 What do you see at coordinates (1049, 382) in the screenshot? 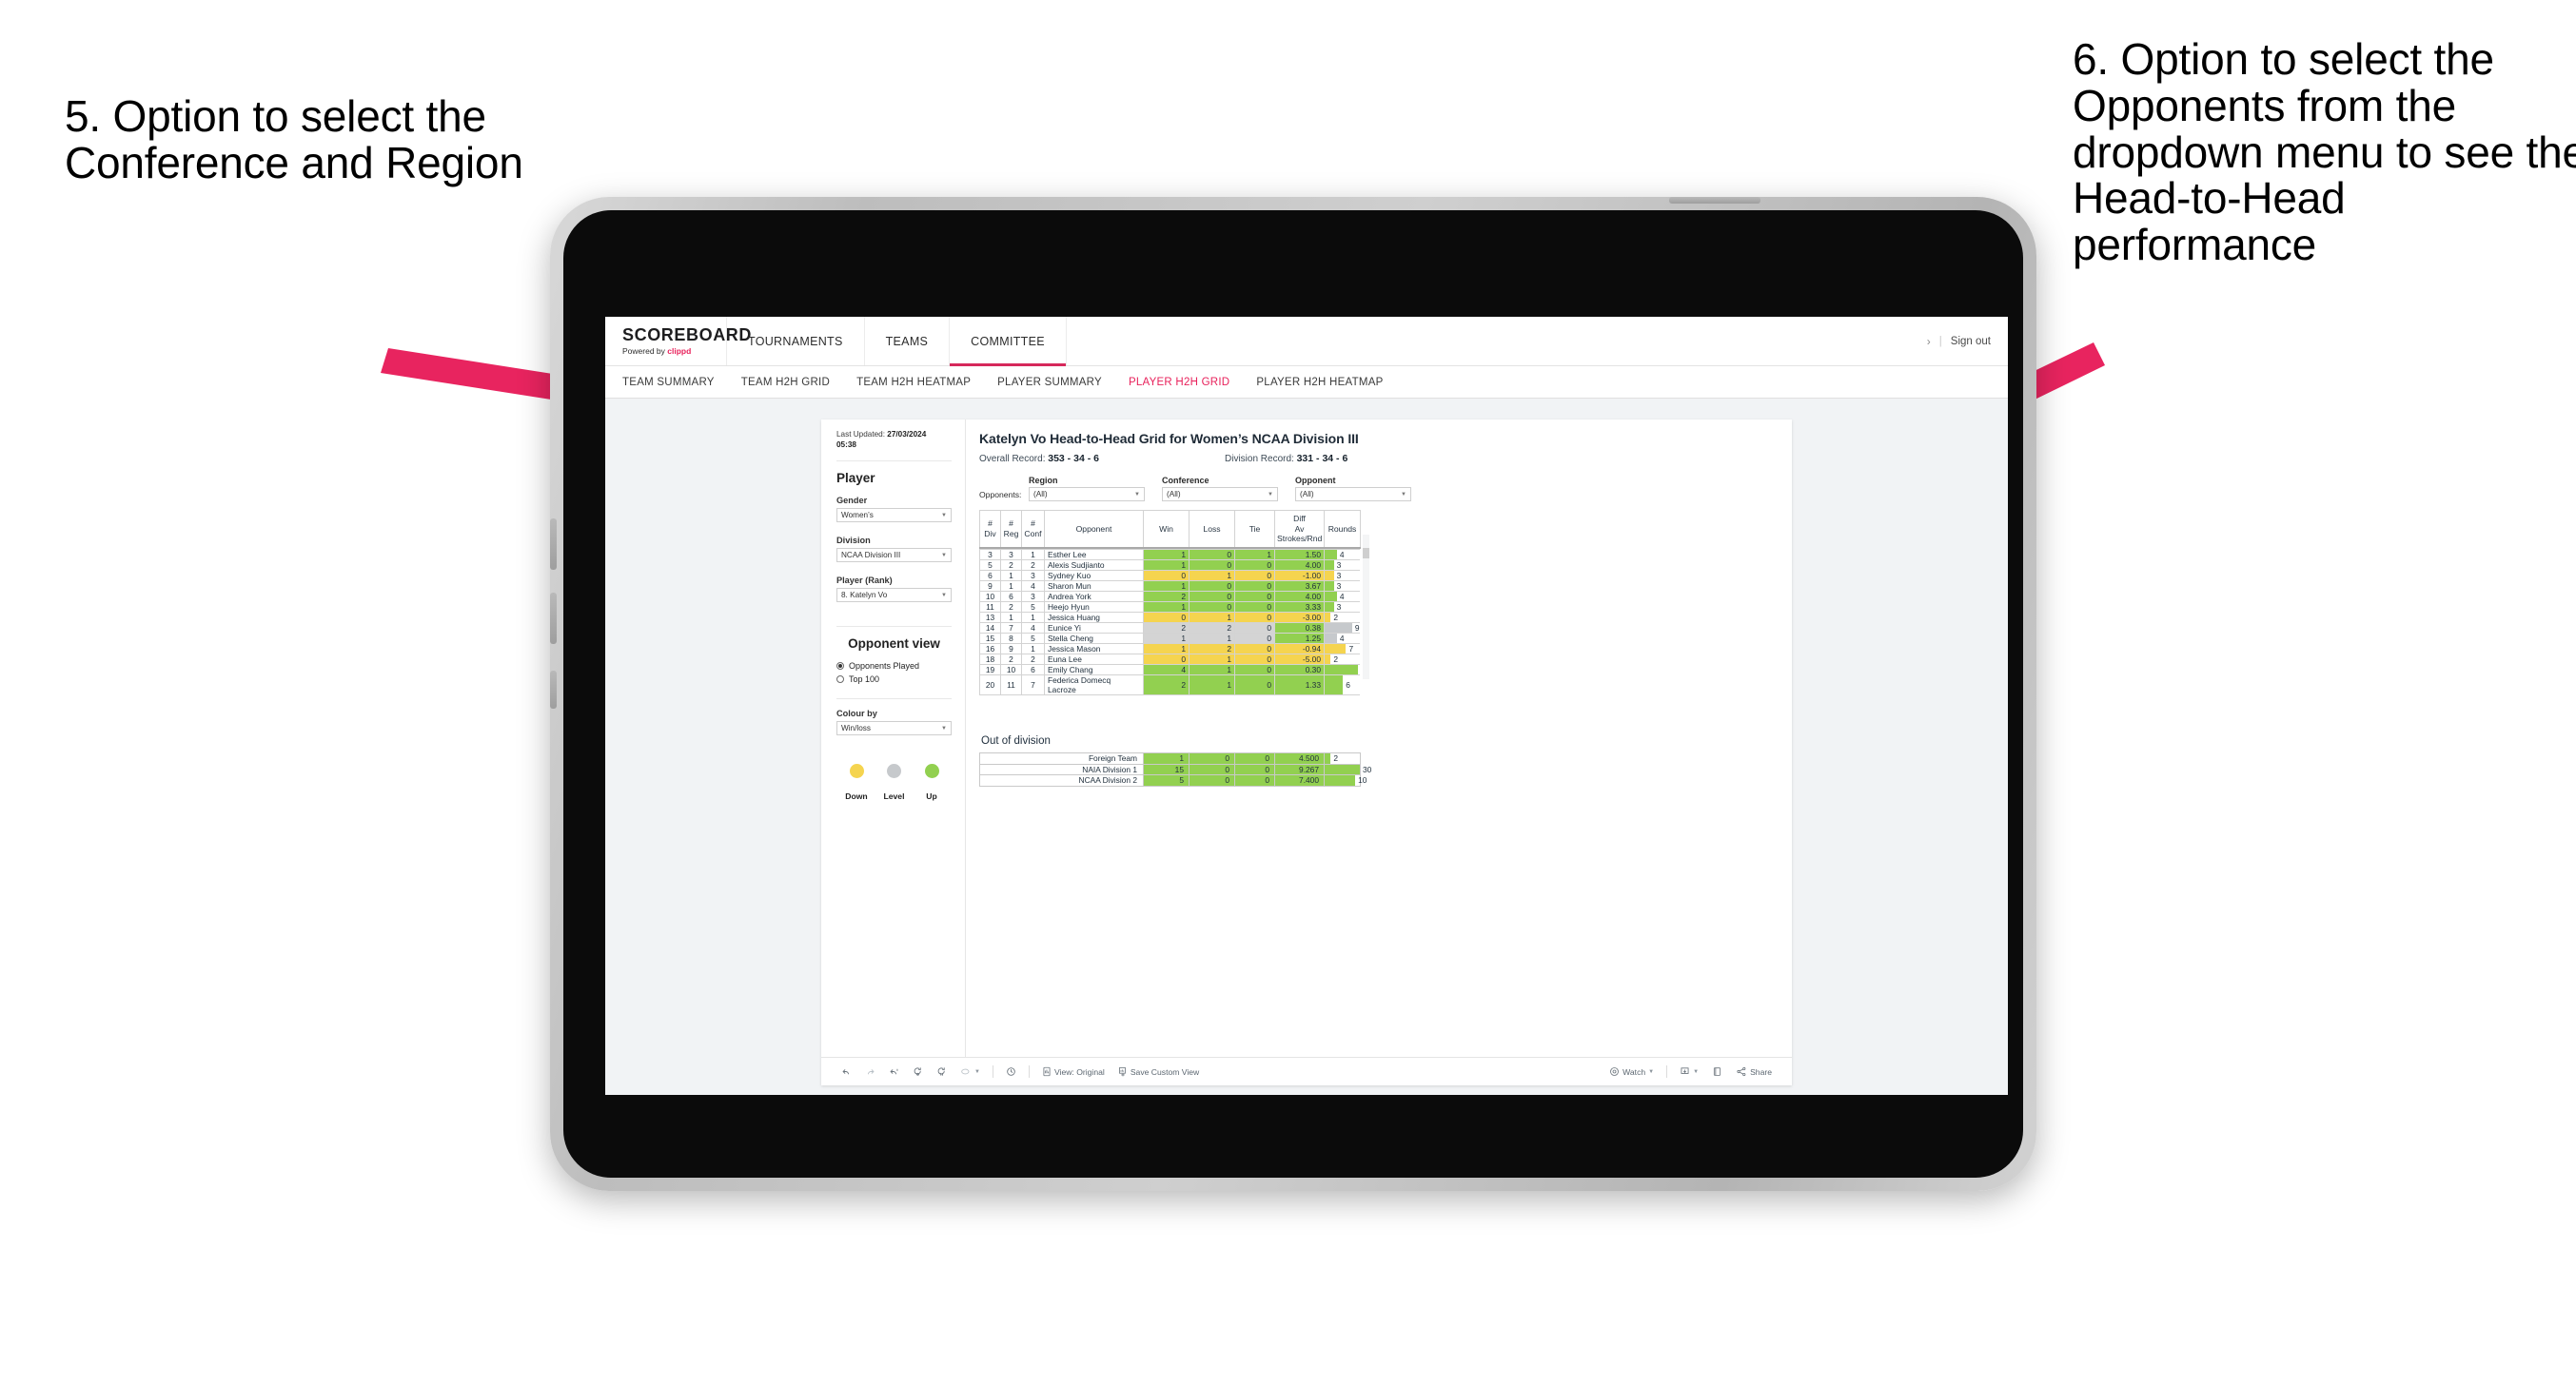
I see `subnav-player-summary: PLAYER SUMMARY` at bounding box center [1049, 382].